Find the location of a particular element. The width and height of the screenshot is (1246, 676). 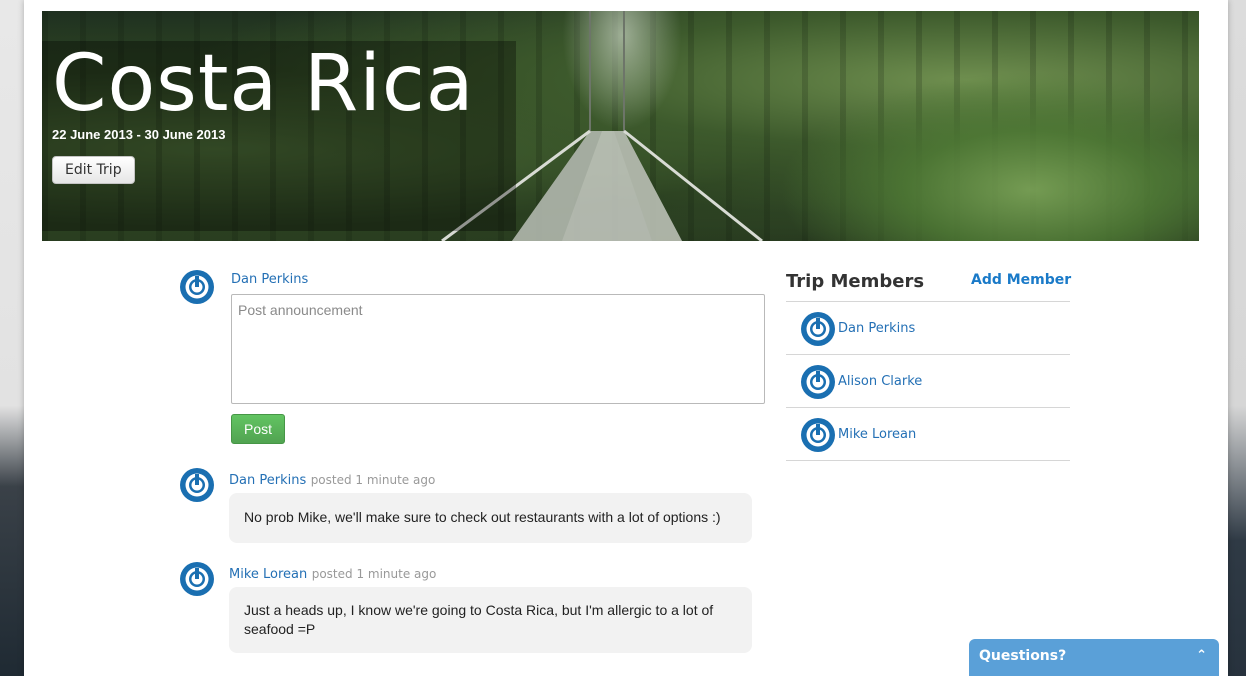

trip-dates: 22 June 2013 - 30 June 2013 is located at coordinates (139, 134).